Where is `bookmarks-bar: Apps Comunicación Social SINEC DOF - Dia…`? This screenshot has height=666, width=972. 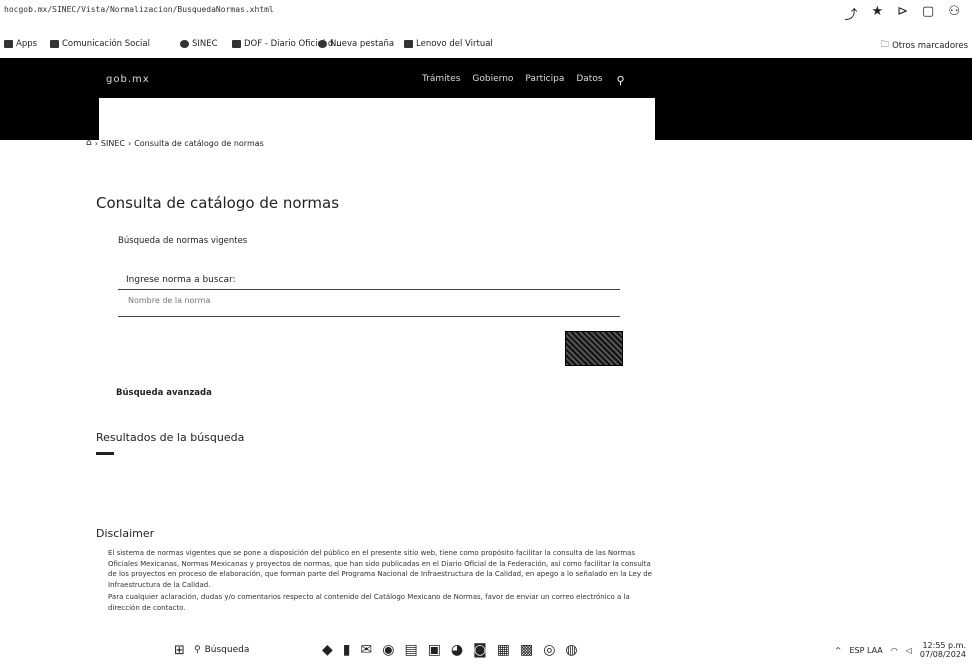 bookmarks-bar: Apps Comunicación Social SINEC DOF - Dia… is located at coordinates (486, 43).